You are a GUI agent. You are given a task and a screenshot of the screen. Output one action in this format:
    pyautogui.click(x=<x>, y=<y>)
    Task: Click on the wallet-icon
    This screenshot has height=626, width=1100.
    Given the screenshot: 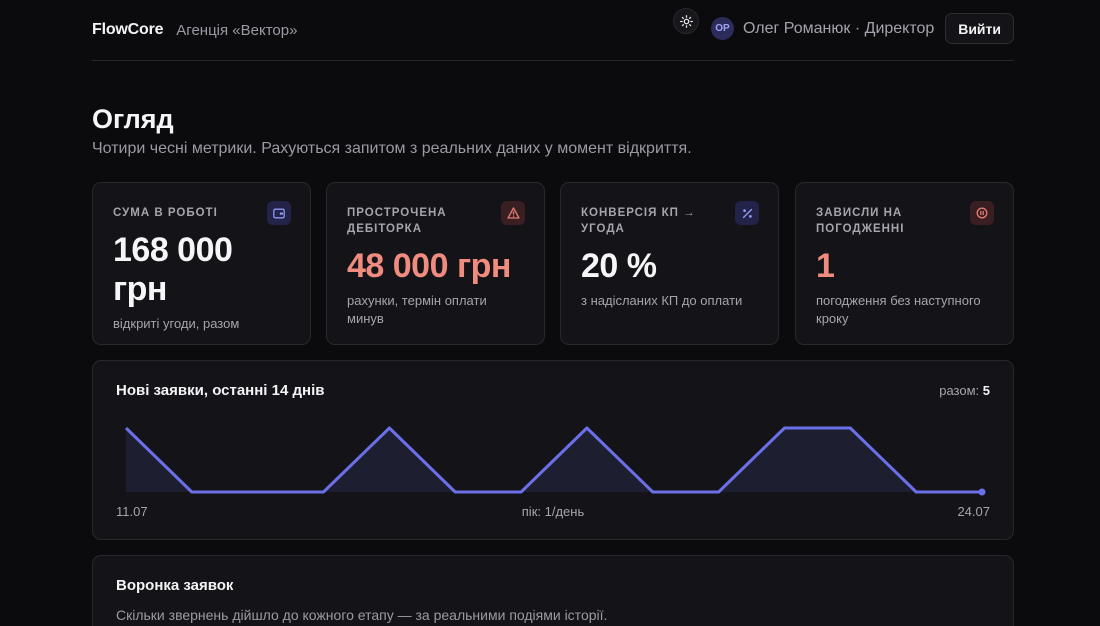 What is the action you would take?
    pyautogui.click(x=279, y=213)
    